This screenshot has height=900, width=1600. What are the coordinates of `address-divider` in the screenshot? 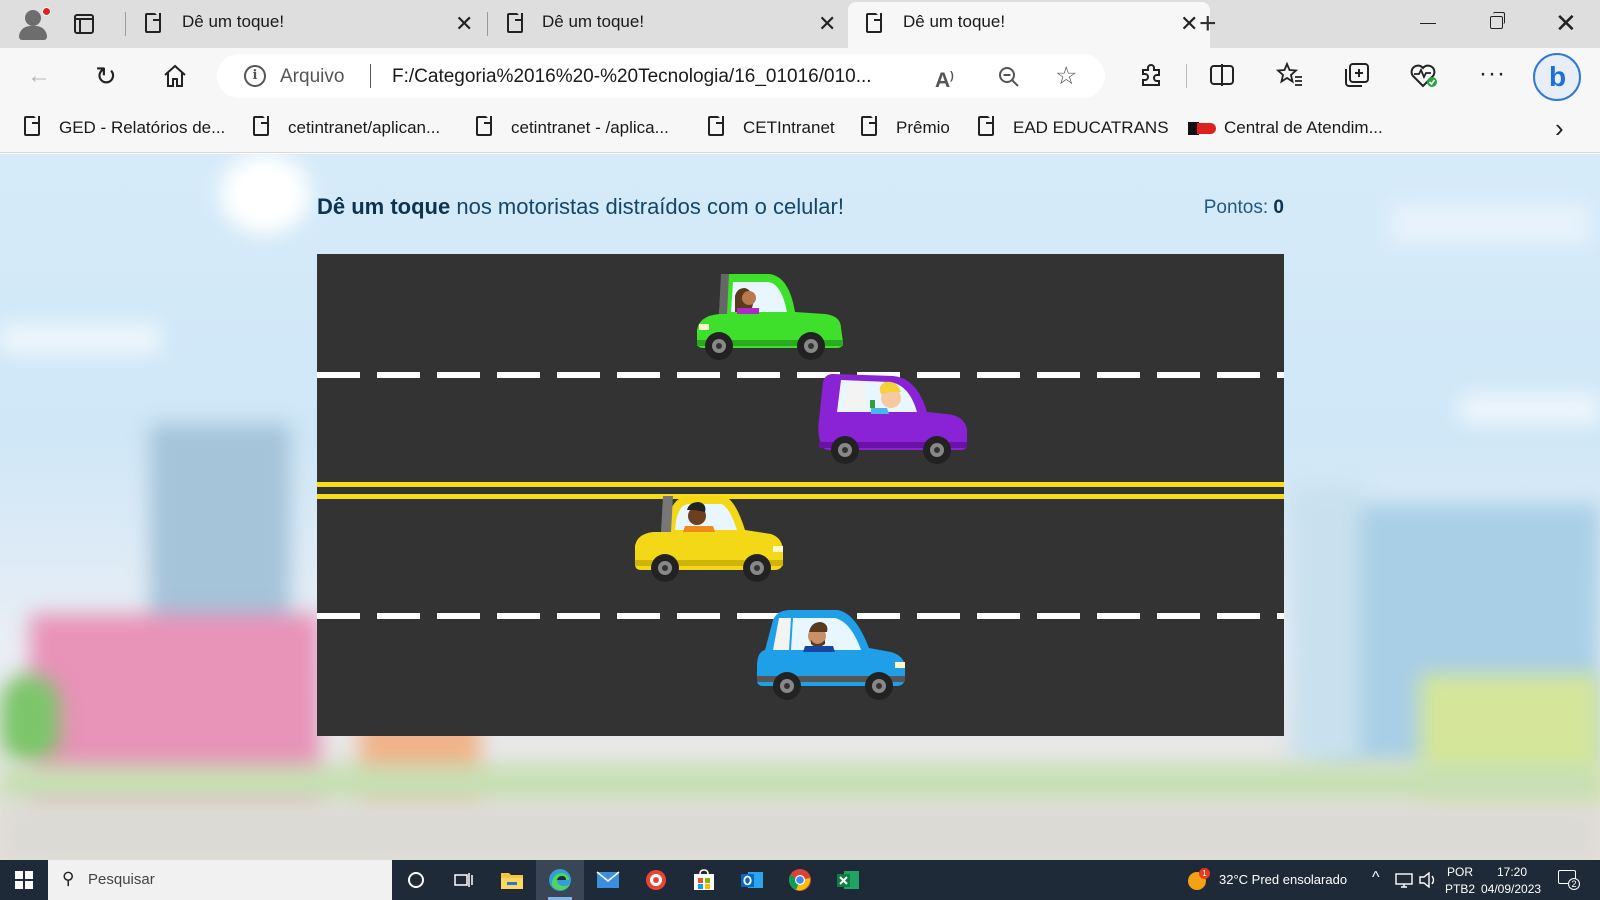 It's located at (370, 76).